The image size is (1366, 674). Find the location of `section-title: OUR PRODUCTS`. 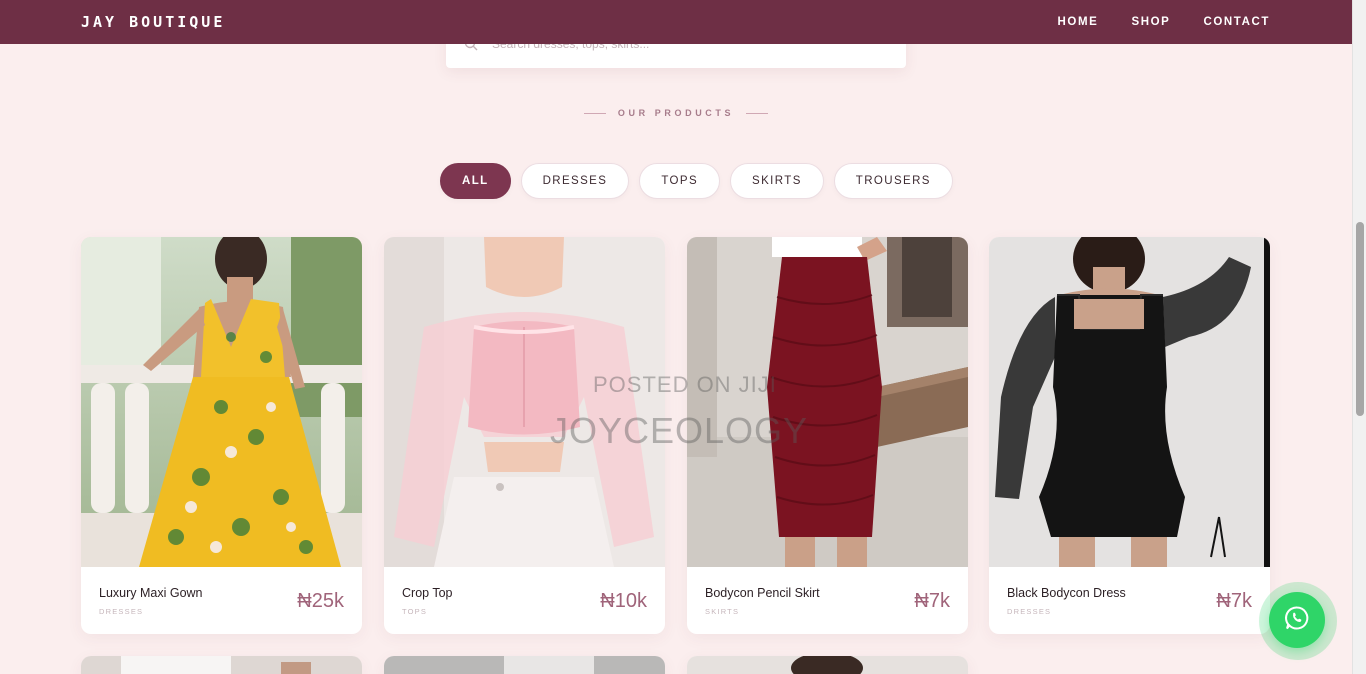

section-title: OUR PRODUCTS is located at coordinates (676, 113).